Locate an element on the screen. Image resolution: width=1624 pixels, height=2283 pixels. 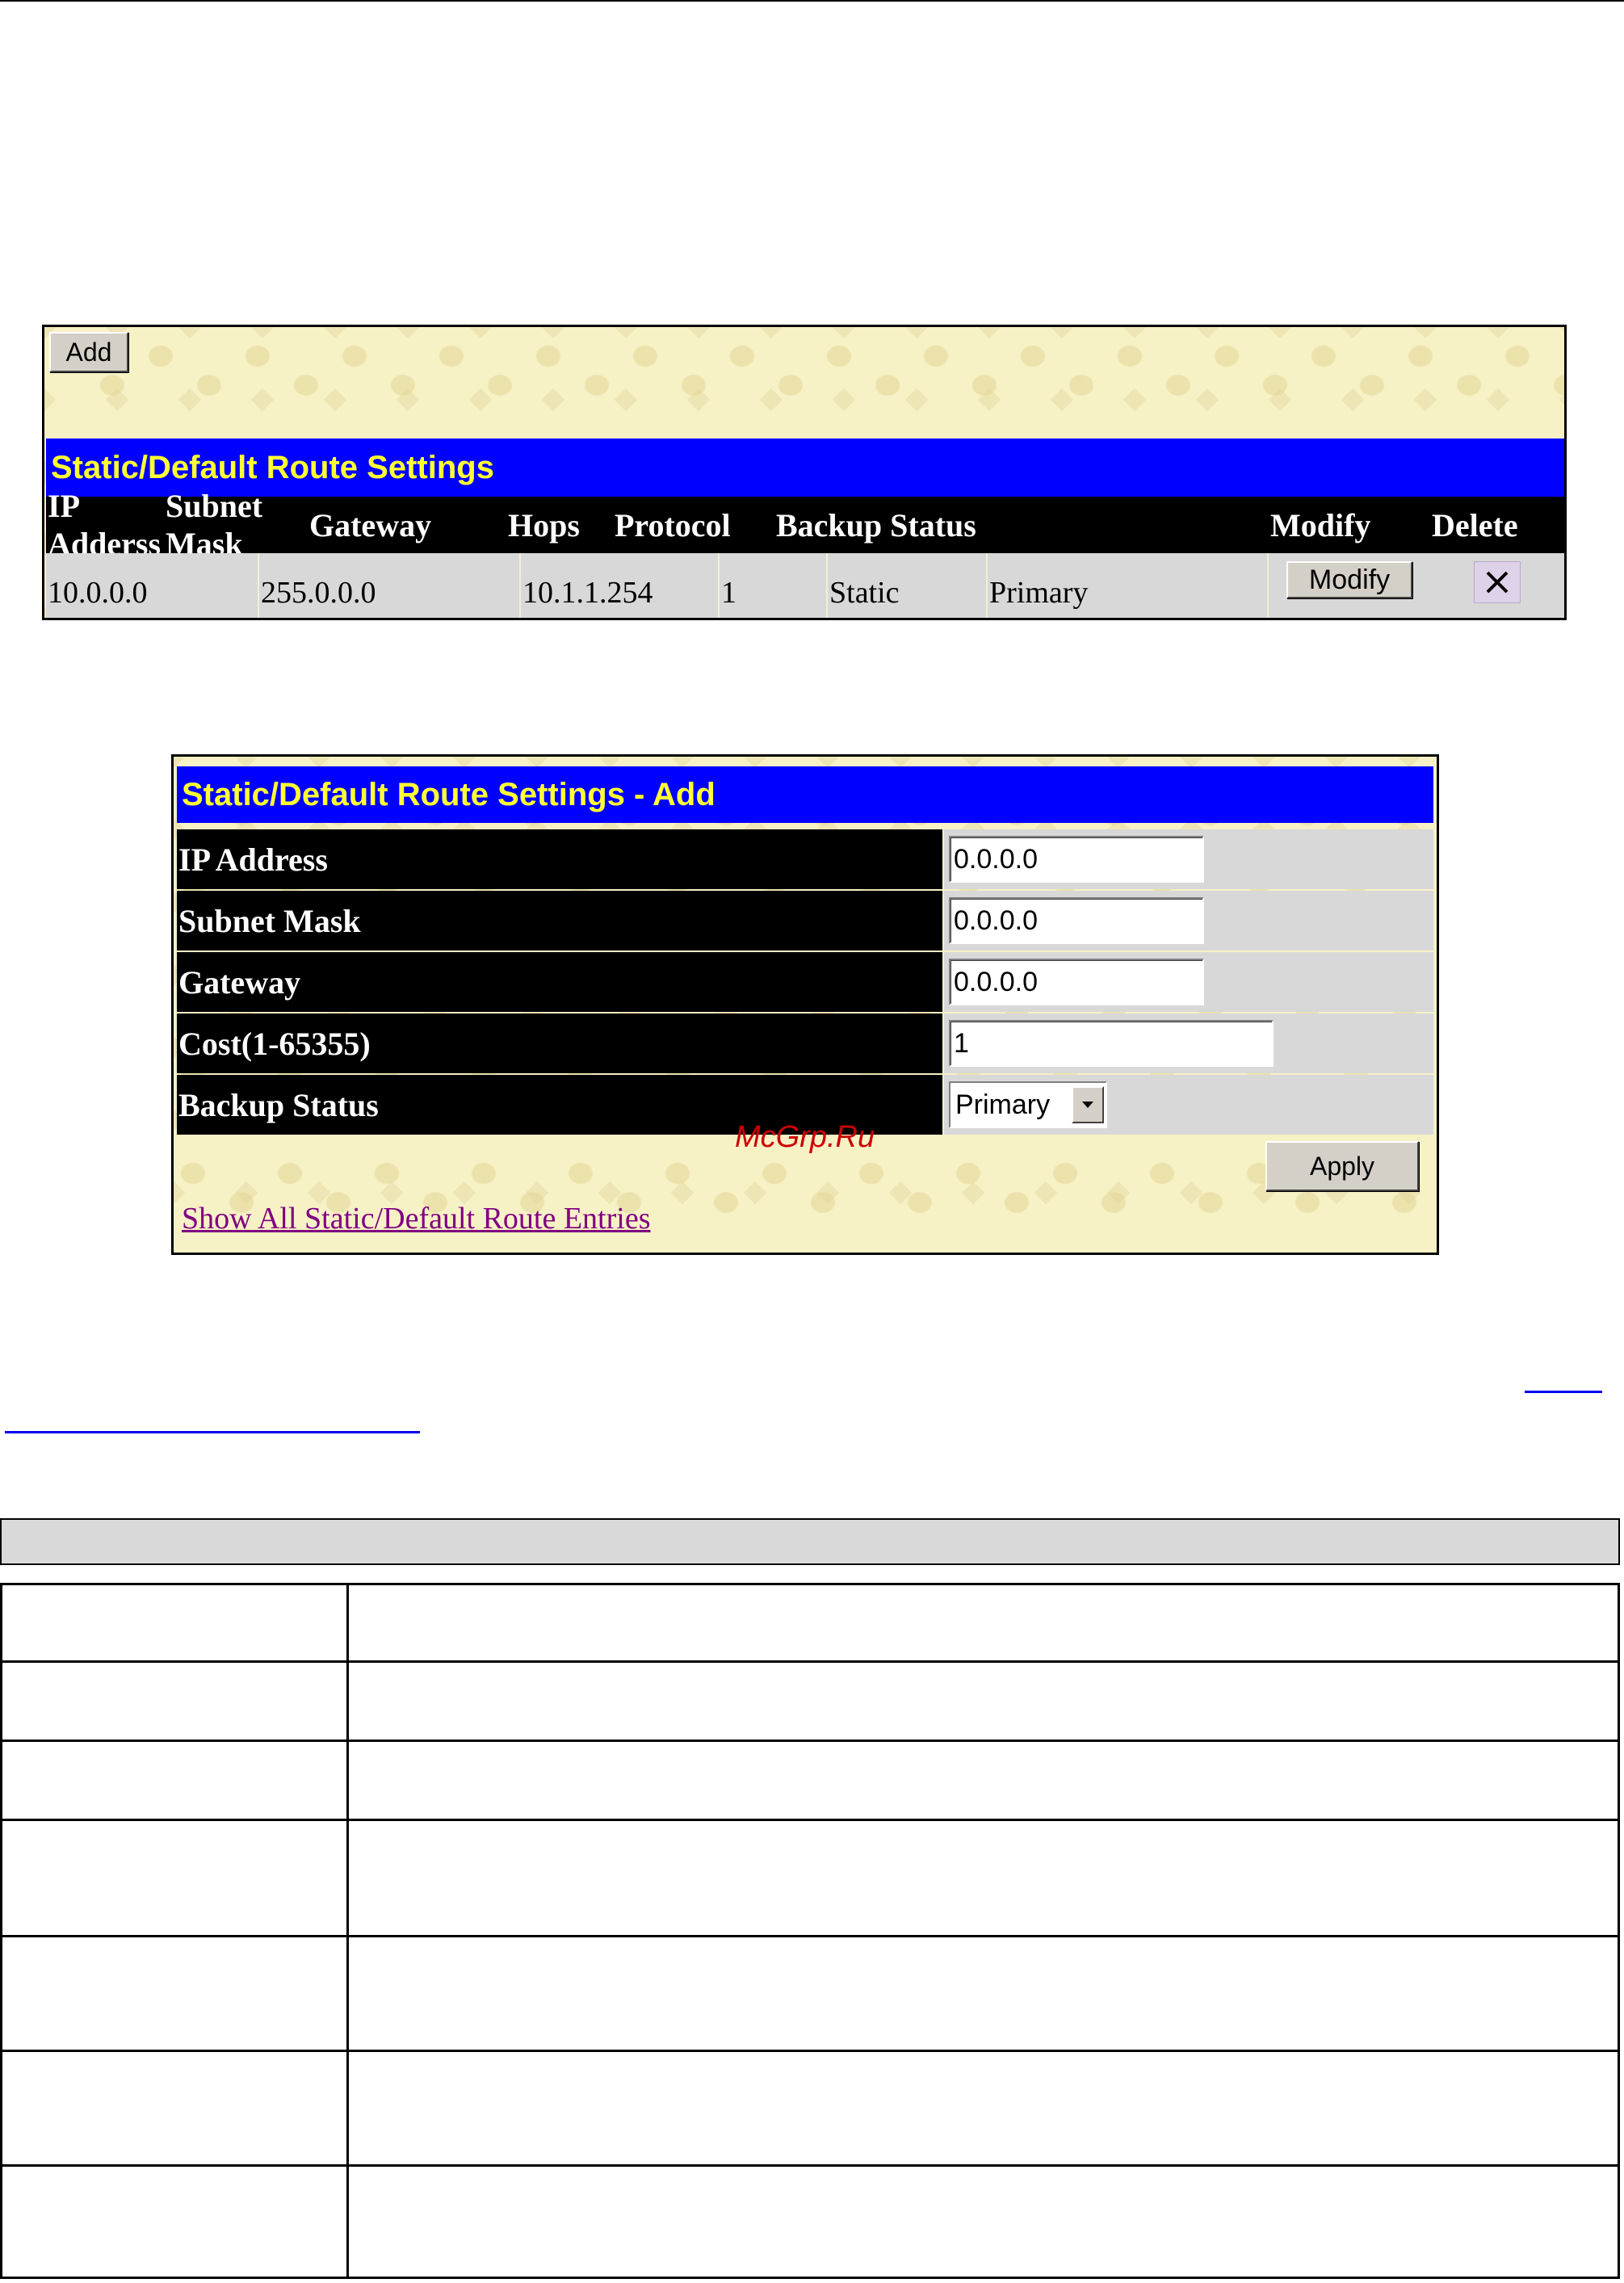
delete-button is located at coordinates (1497, 582).